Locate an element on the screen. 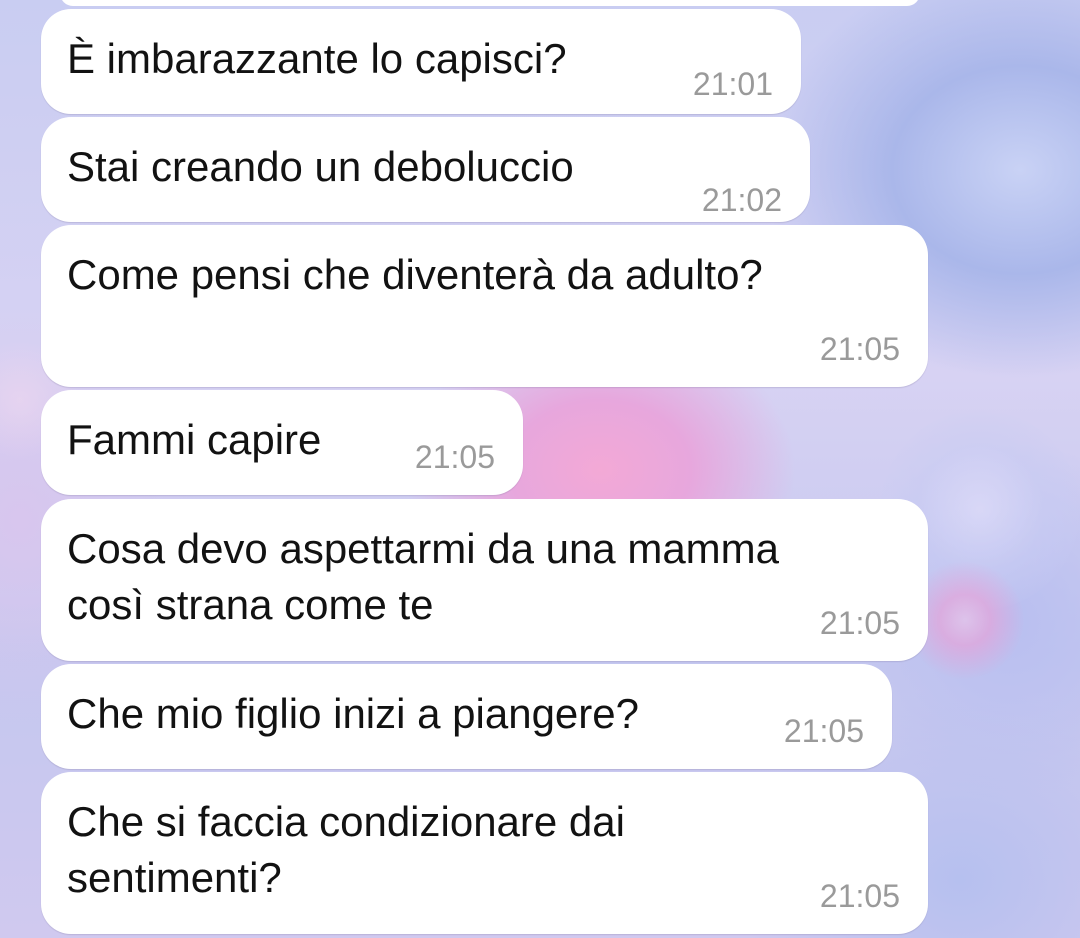 Image resolution: width=1080 pixels, height=938 pixels. message-bubble: Stai creando un deboluccio 21:02 is located at coordinates (425, 169).